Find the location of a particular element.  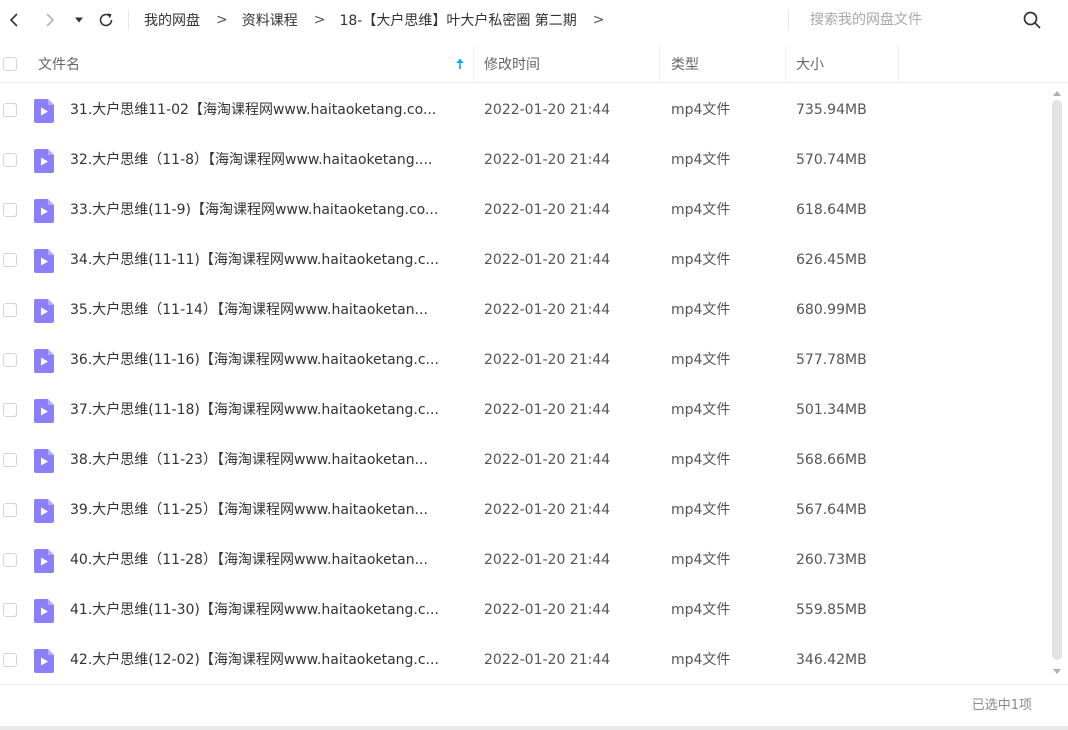

refresh-button is located at coordinates (106, 20).